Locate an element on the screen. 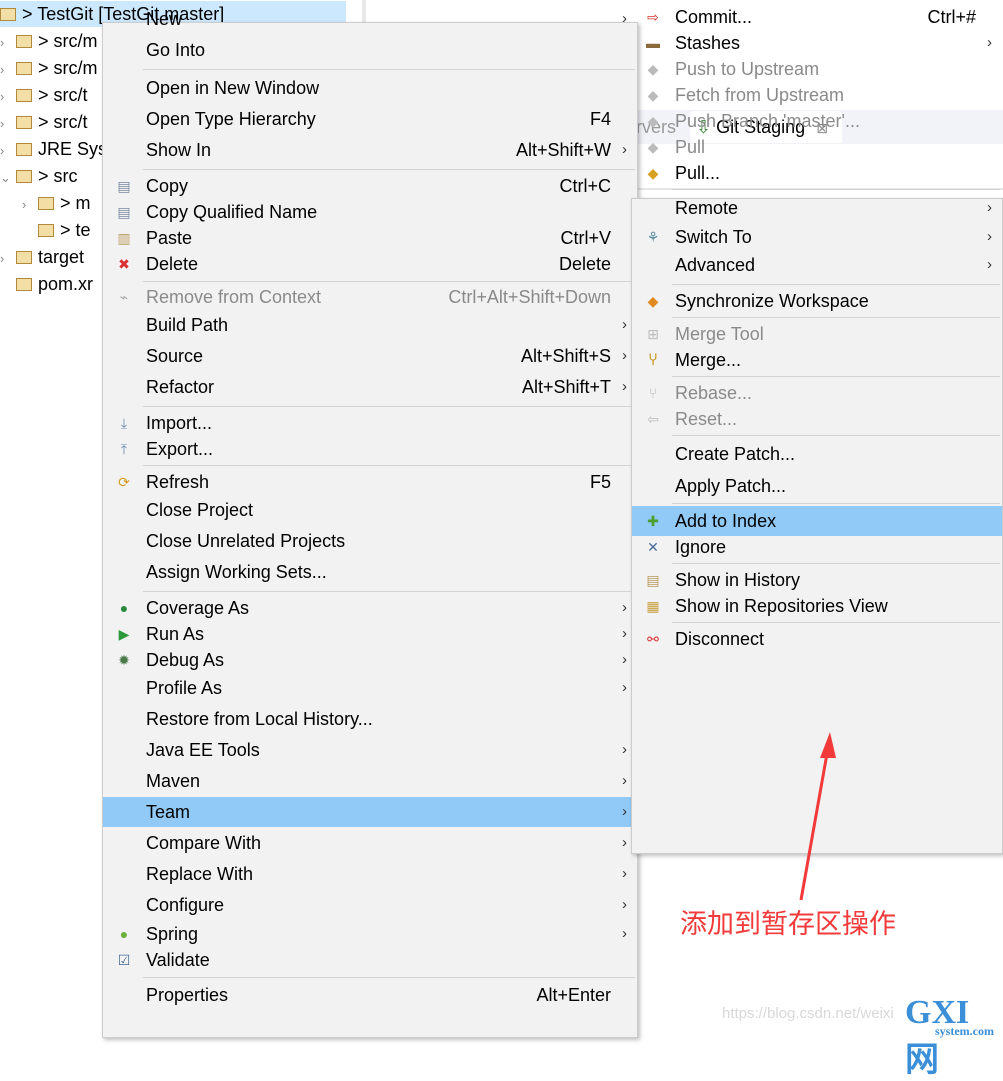 This screenshot has width=1003, height=1081. watermark-logo: GXI网 system.com is located at coordinates (954, 1037).